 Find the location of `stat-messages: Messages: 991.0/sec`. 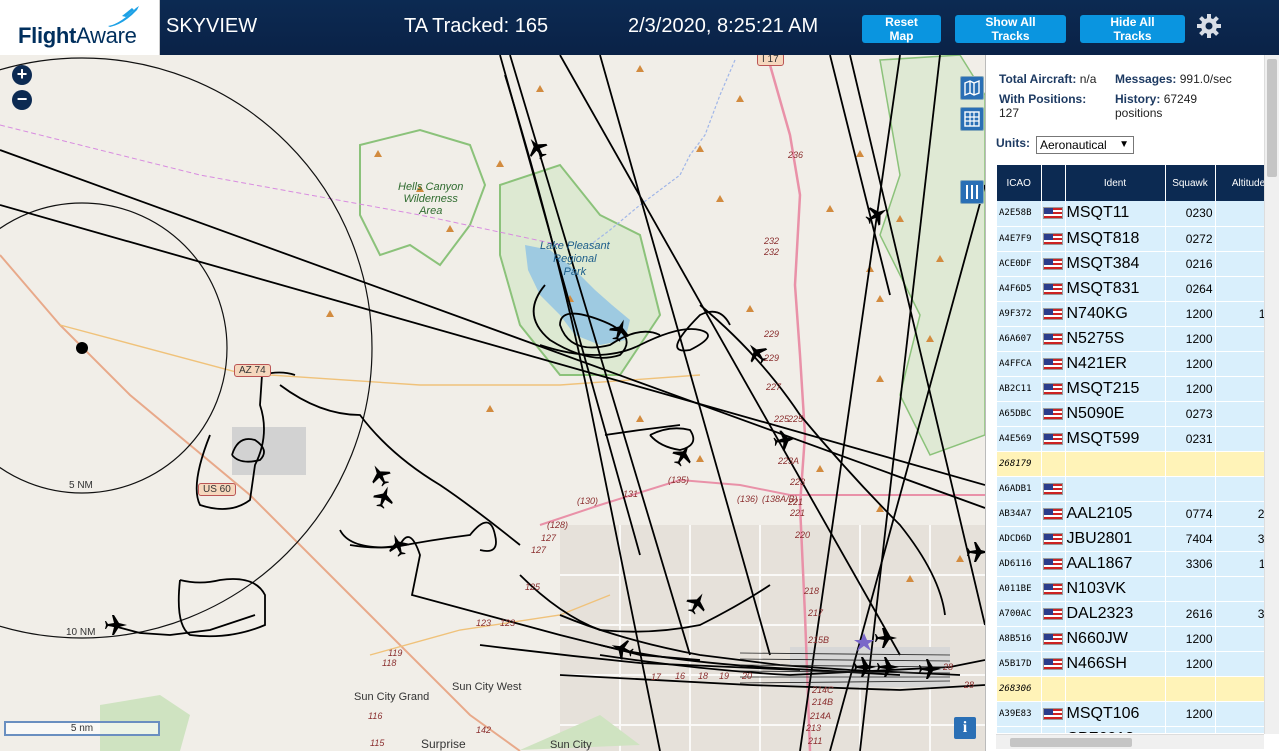

stat-messages: Messages: 991.0/sec is located at coordinates (1173, 79).